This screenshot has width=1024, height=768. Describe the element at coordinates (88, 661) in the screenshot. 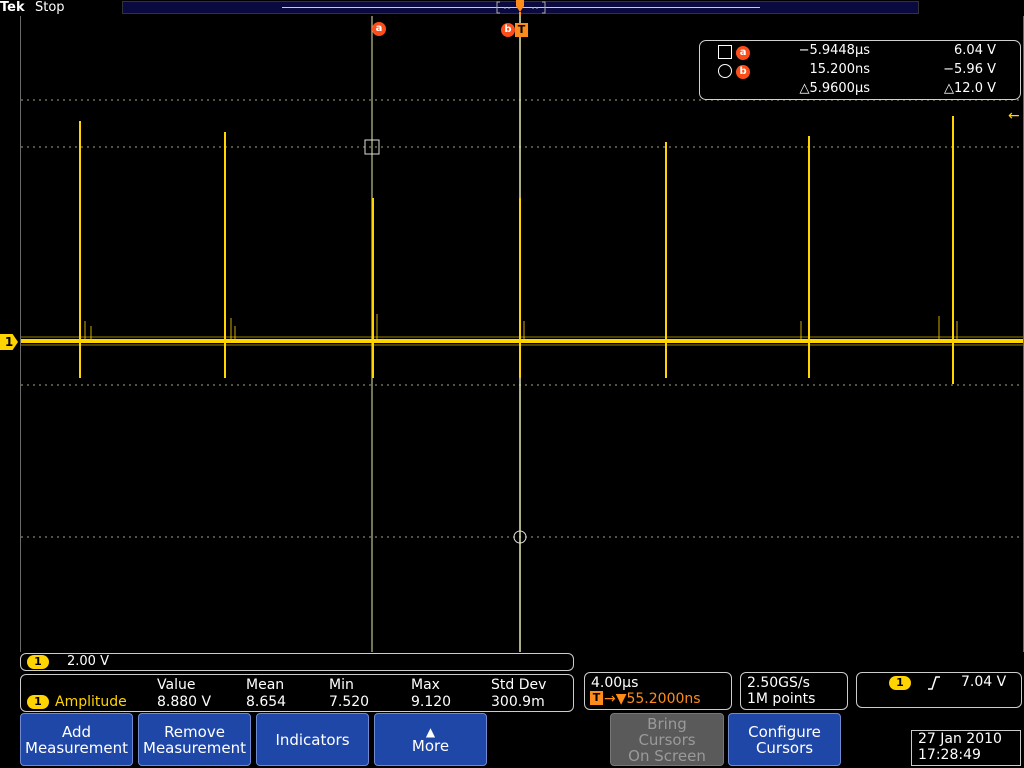

I see `channel-1-scale: 2.00 V` at that location.